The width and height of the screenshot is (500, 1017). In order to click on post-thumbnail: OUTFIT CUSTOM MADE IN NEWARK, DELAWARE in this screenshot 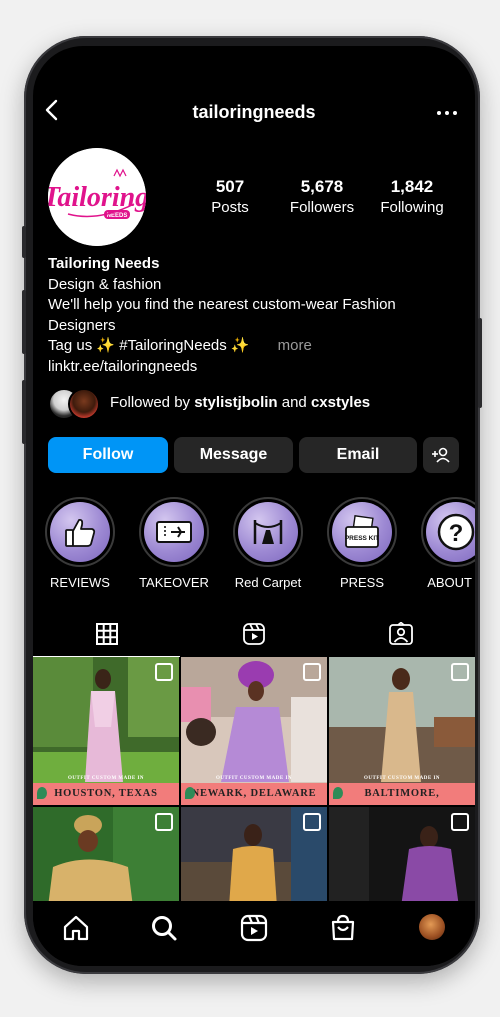, I will do `click(254, 731)`.